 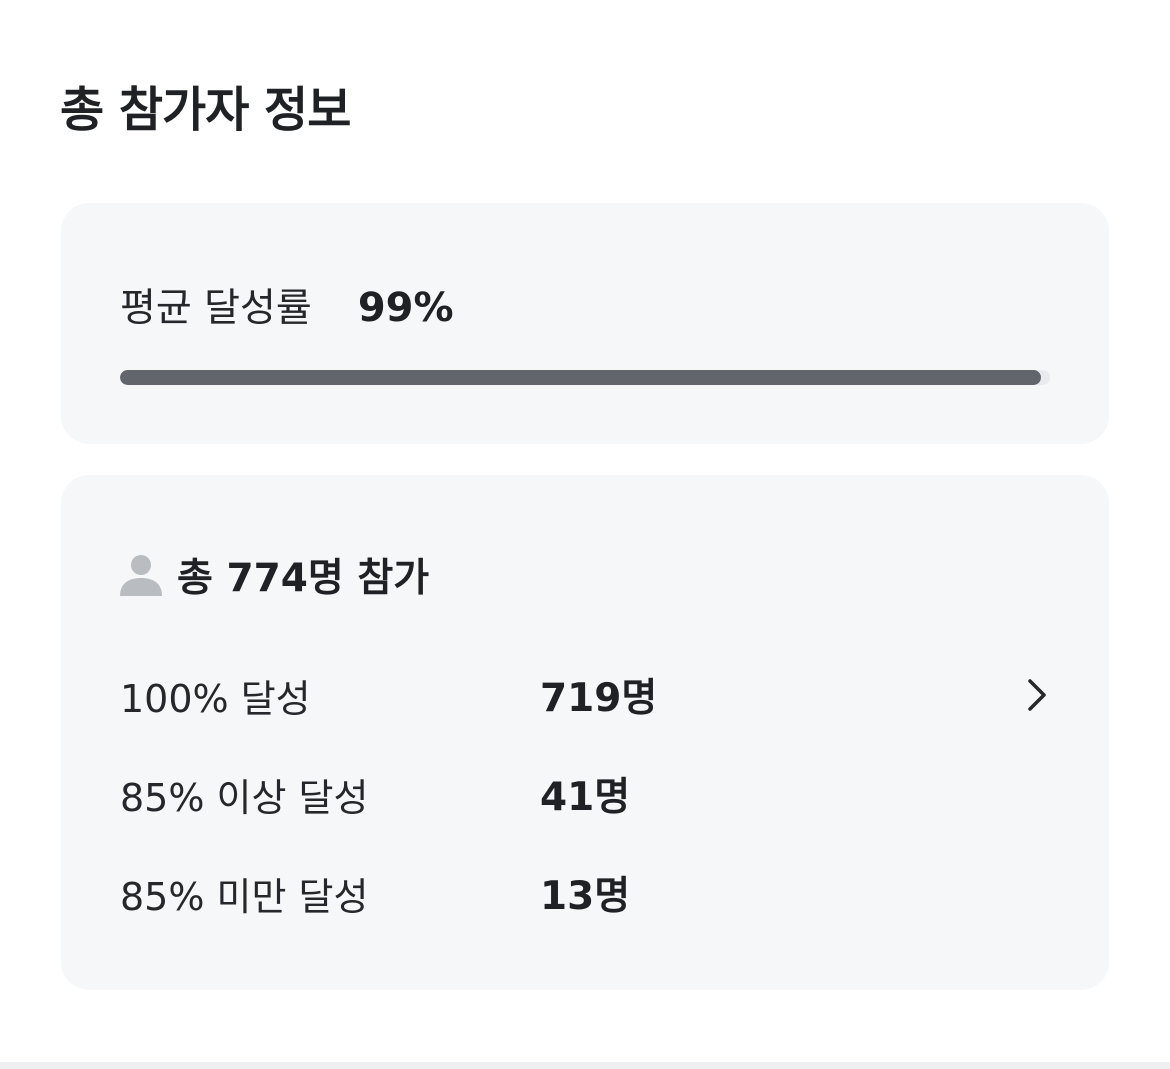 I want to click on achievement-row-100: 100% 달성 719명, so click(x=587, y=695).